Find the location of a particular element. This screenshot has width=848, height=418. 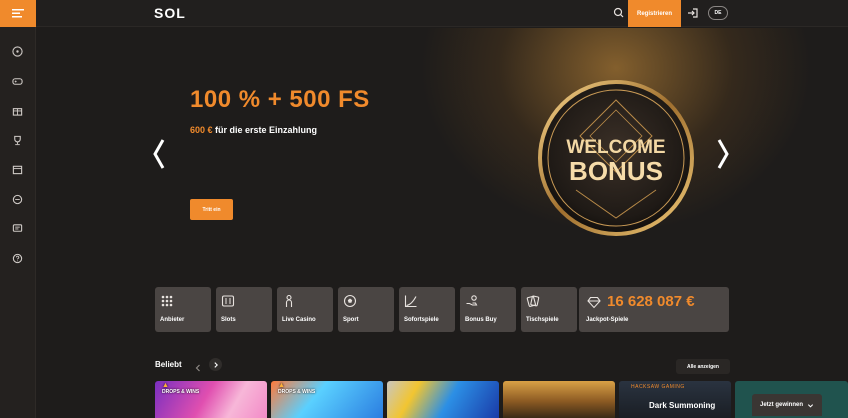

gamepad-icon is located at coordinates (17, 81).